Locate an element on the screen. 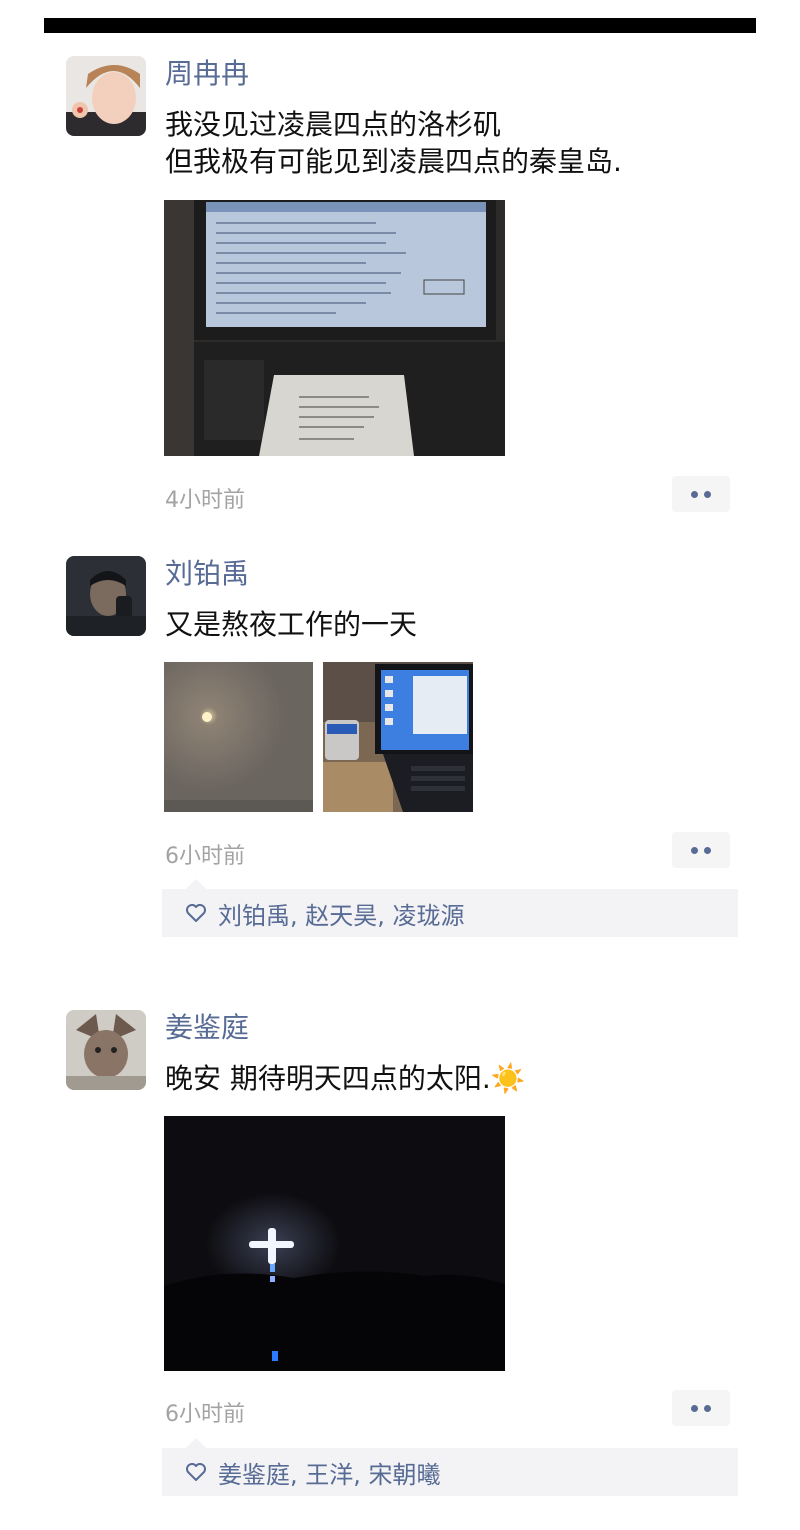 The width and height of the screenshot is (800, 1530). post-text-line-1: 我没见过凌晨四点的洛杉矶 is located at coordinates (333, 124).